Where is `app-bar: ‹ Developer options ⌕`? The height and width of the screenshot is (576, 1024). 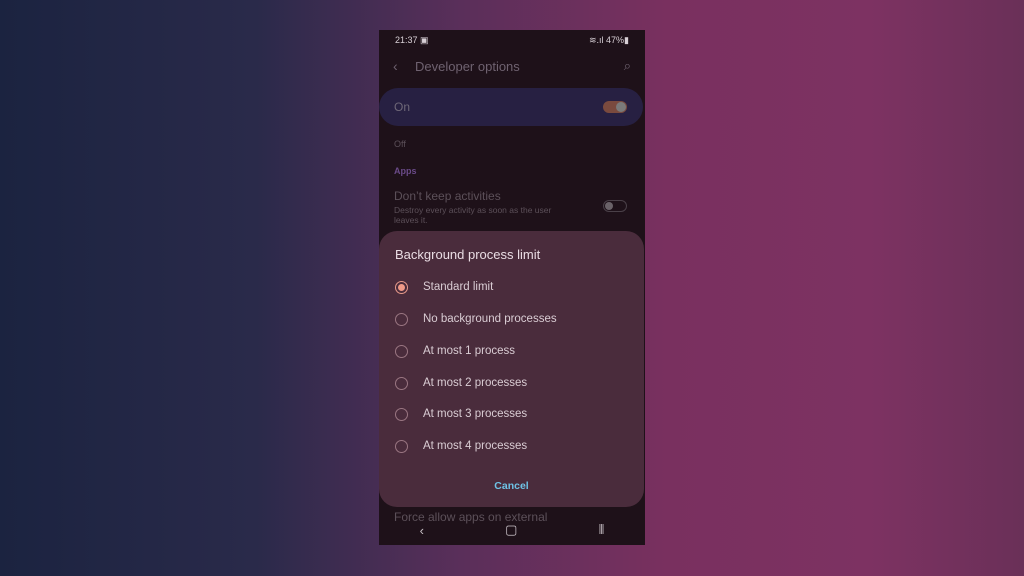 app-bar: ‹ Developer options ⌕ is located at coordinates (512, 66).